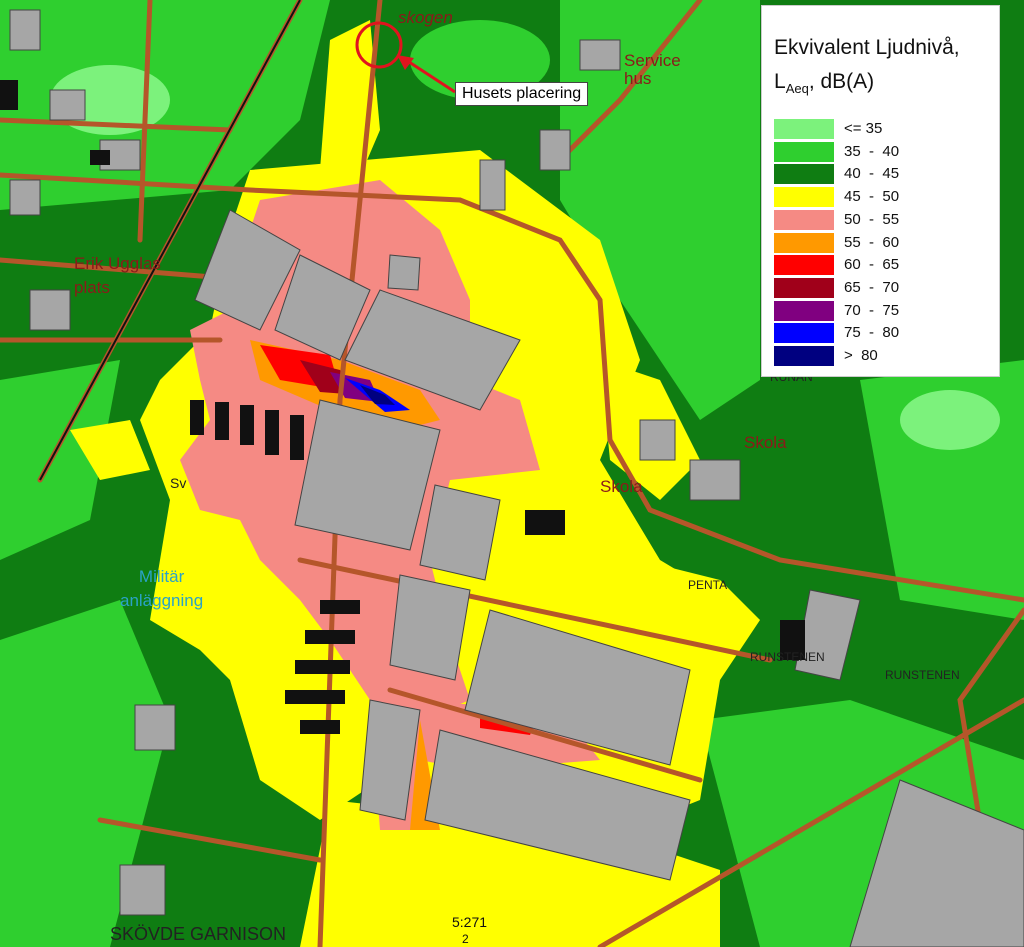  What do you see at coordinates (708, 585) in the screenshot?
I see `label-penta: PENTA` at bounding box center [708, 585].